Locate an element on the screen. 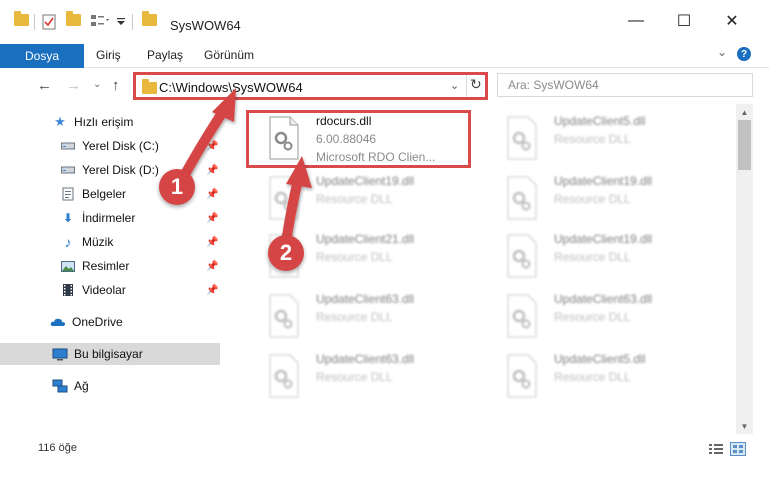  file-name: UpdateClient21.dll is located at coordinates (365, 239).